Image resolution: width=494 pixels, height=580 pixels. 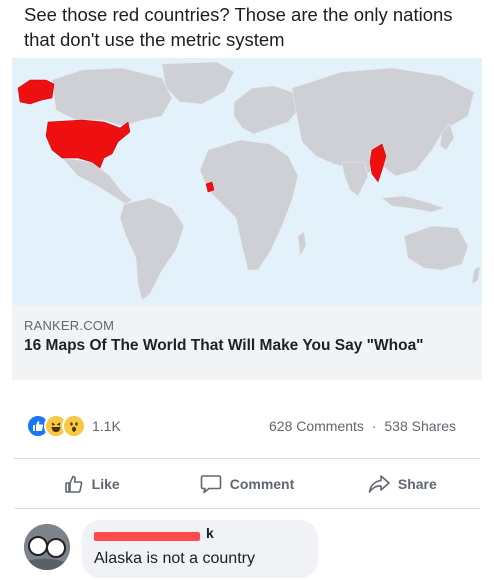 I want to click on canada-shape, so click(x=112, y=97).